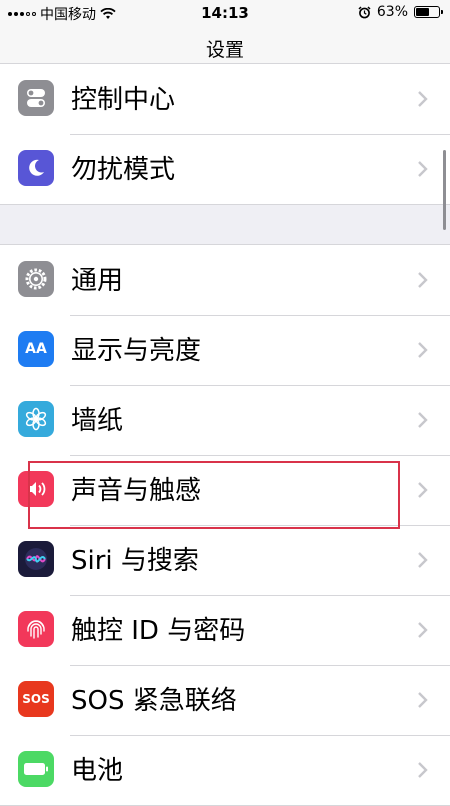 The height and width of the screenshot is (806, 450). What do you see at coordinates (225, 169) in the screenshot?
I see `settings-row-do-not-disturb: 勿扰模式` at bounding box center [225, 169].